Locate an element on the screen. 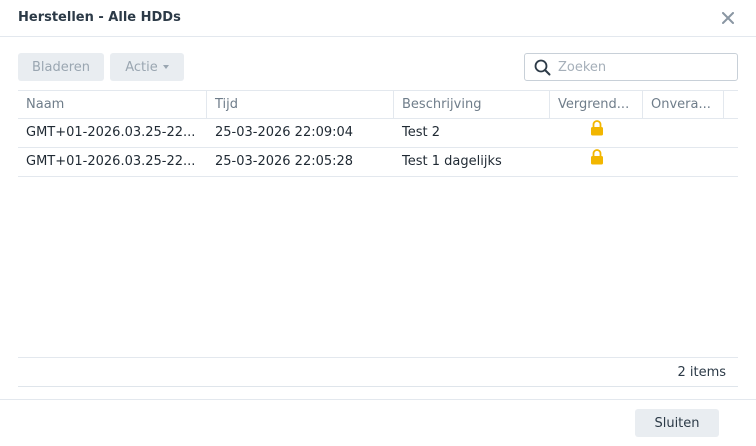 Image resolution: width=756 pixels, height=446 pixels. close-button-label: Sluiten is located at coordinates (677, 423).